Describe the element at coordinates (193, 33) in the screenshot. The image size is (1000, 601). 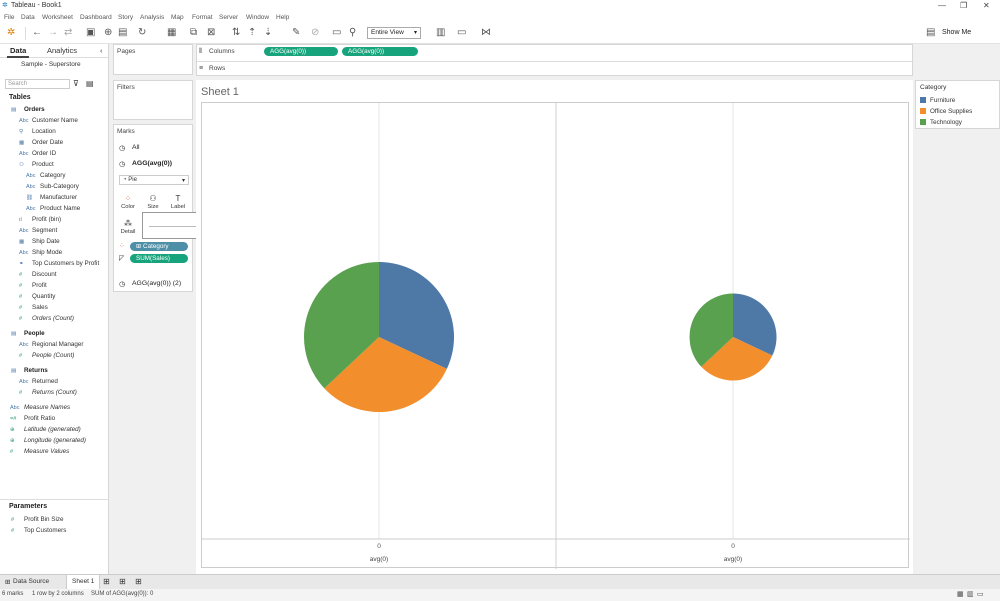
I see `duplicate-sheet-icon: ⧉` at that location.